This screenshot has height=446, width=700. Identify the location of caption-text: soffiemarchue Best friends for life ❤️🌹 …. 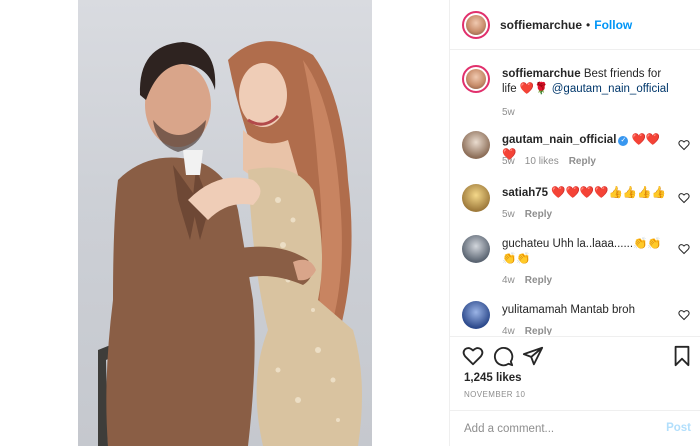
(587, 82).